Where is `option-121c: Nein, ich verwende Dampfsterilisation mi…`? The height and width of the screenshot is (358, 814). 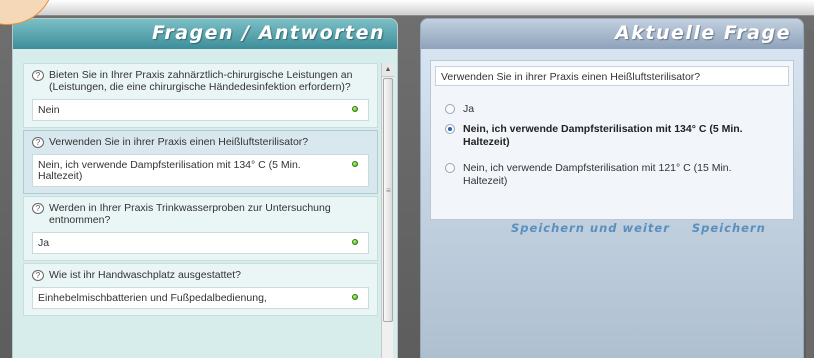 option-121c: Nein, ich verwende Dampfsterilisation mi… is located at coordinates (610, 175).